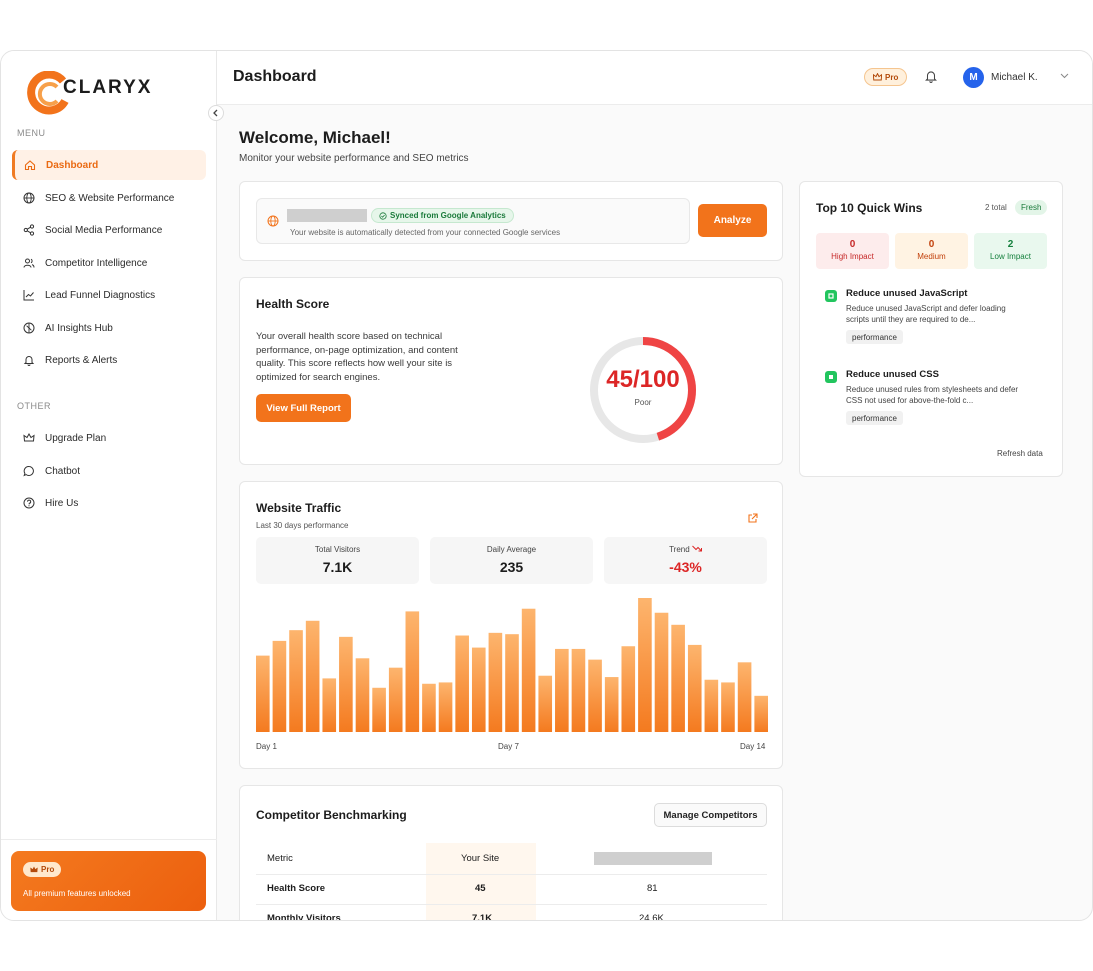 The image size is (1093, 971). Describe the element at coordinates (1010, 251) in the screenshot. I see `impact-low: 2 Low Impact` at that location.